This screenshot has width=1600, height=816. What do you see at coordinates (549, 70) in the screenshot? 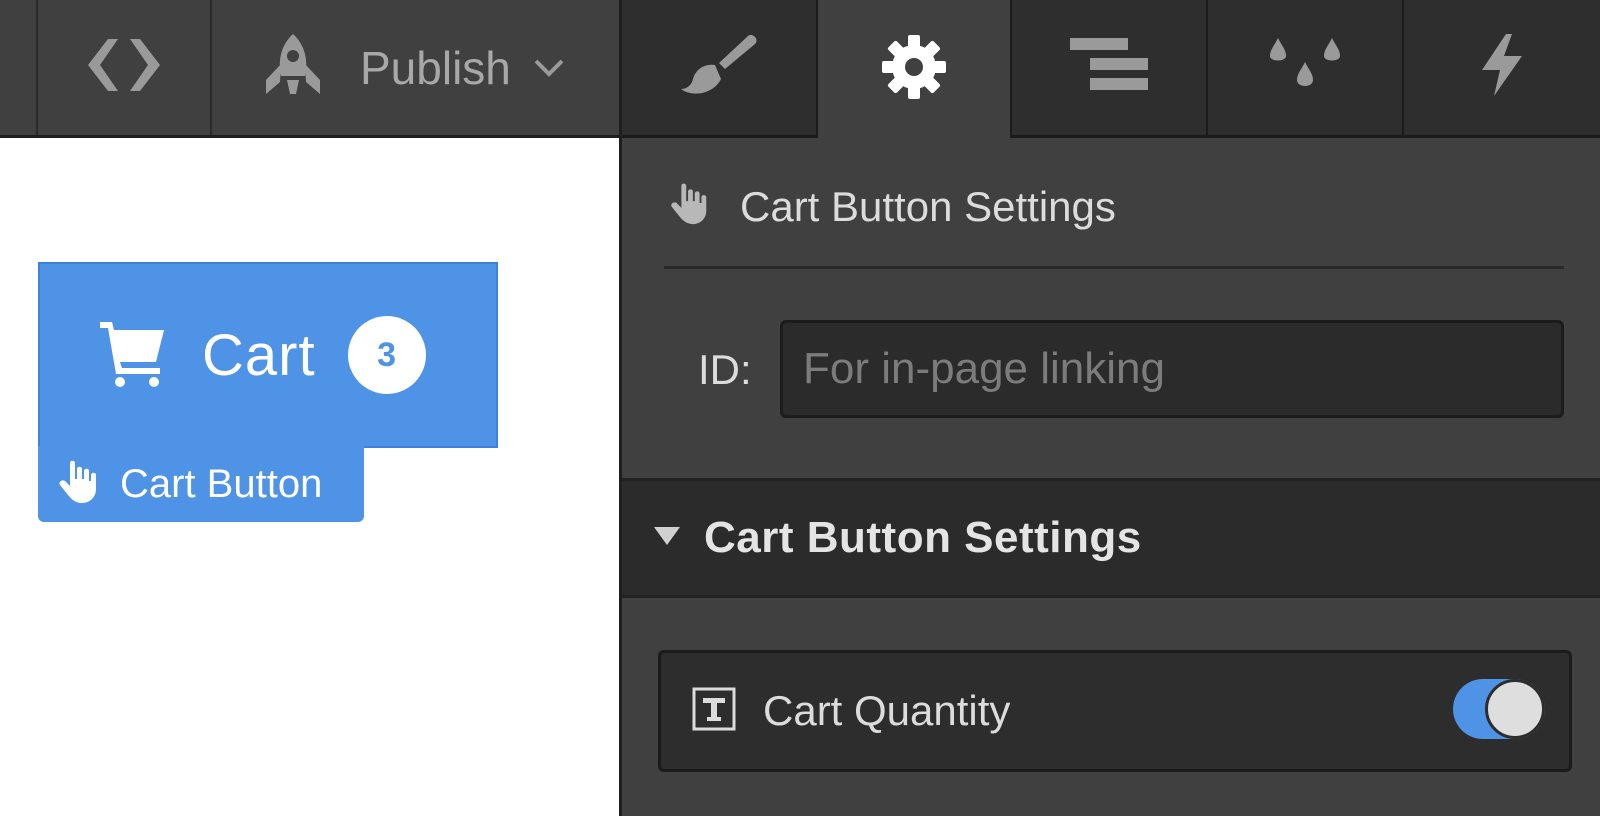
I see `chevron-down-icon` at bounding box center [549, 70].